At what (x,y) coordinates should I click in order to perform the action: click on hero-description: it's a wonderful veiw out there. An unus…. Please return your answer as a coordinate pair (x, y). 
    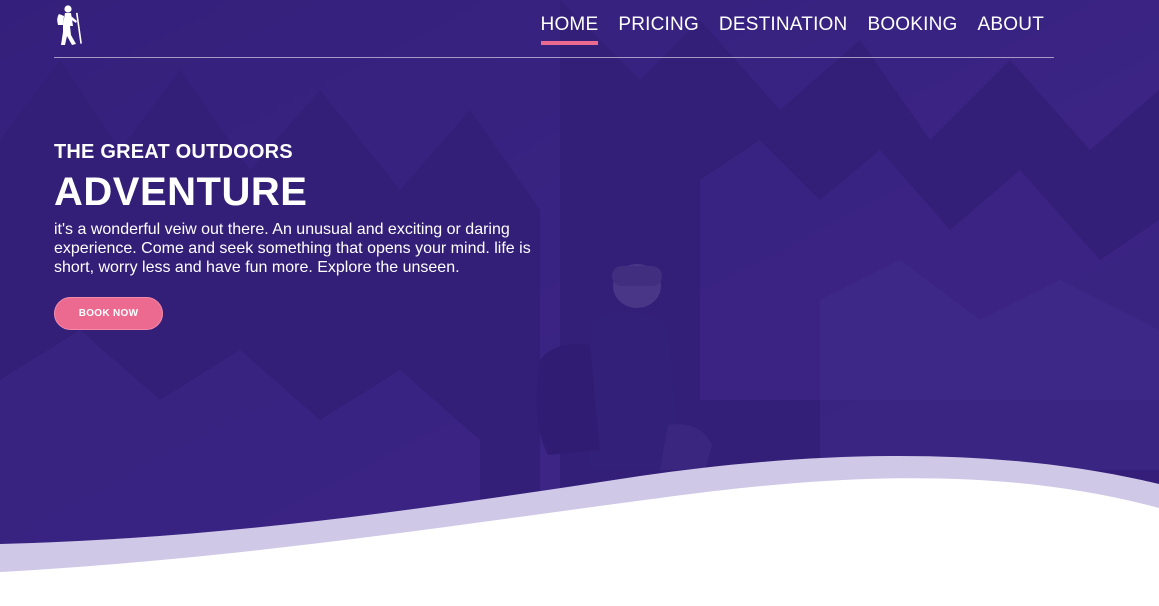
    Looking at the image, I should click on (292, 248).